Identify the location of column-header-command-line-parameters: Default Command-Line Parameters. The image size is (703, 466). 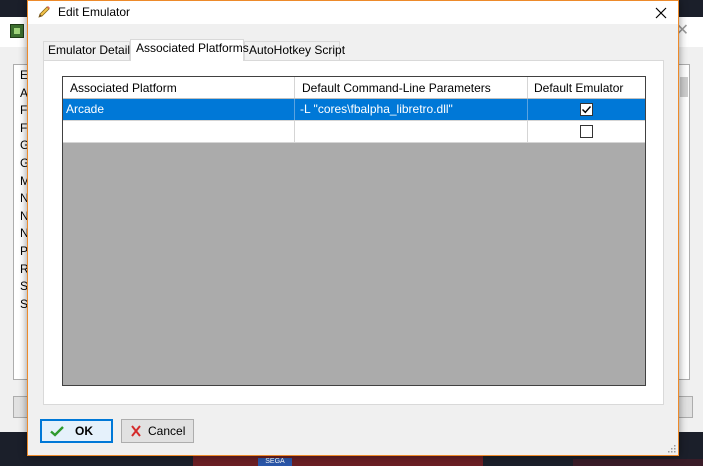
(411, 87).